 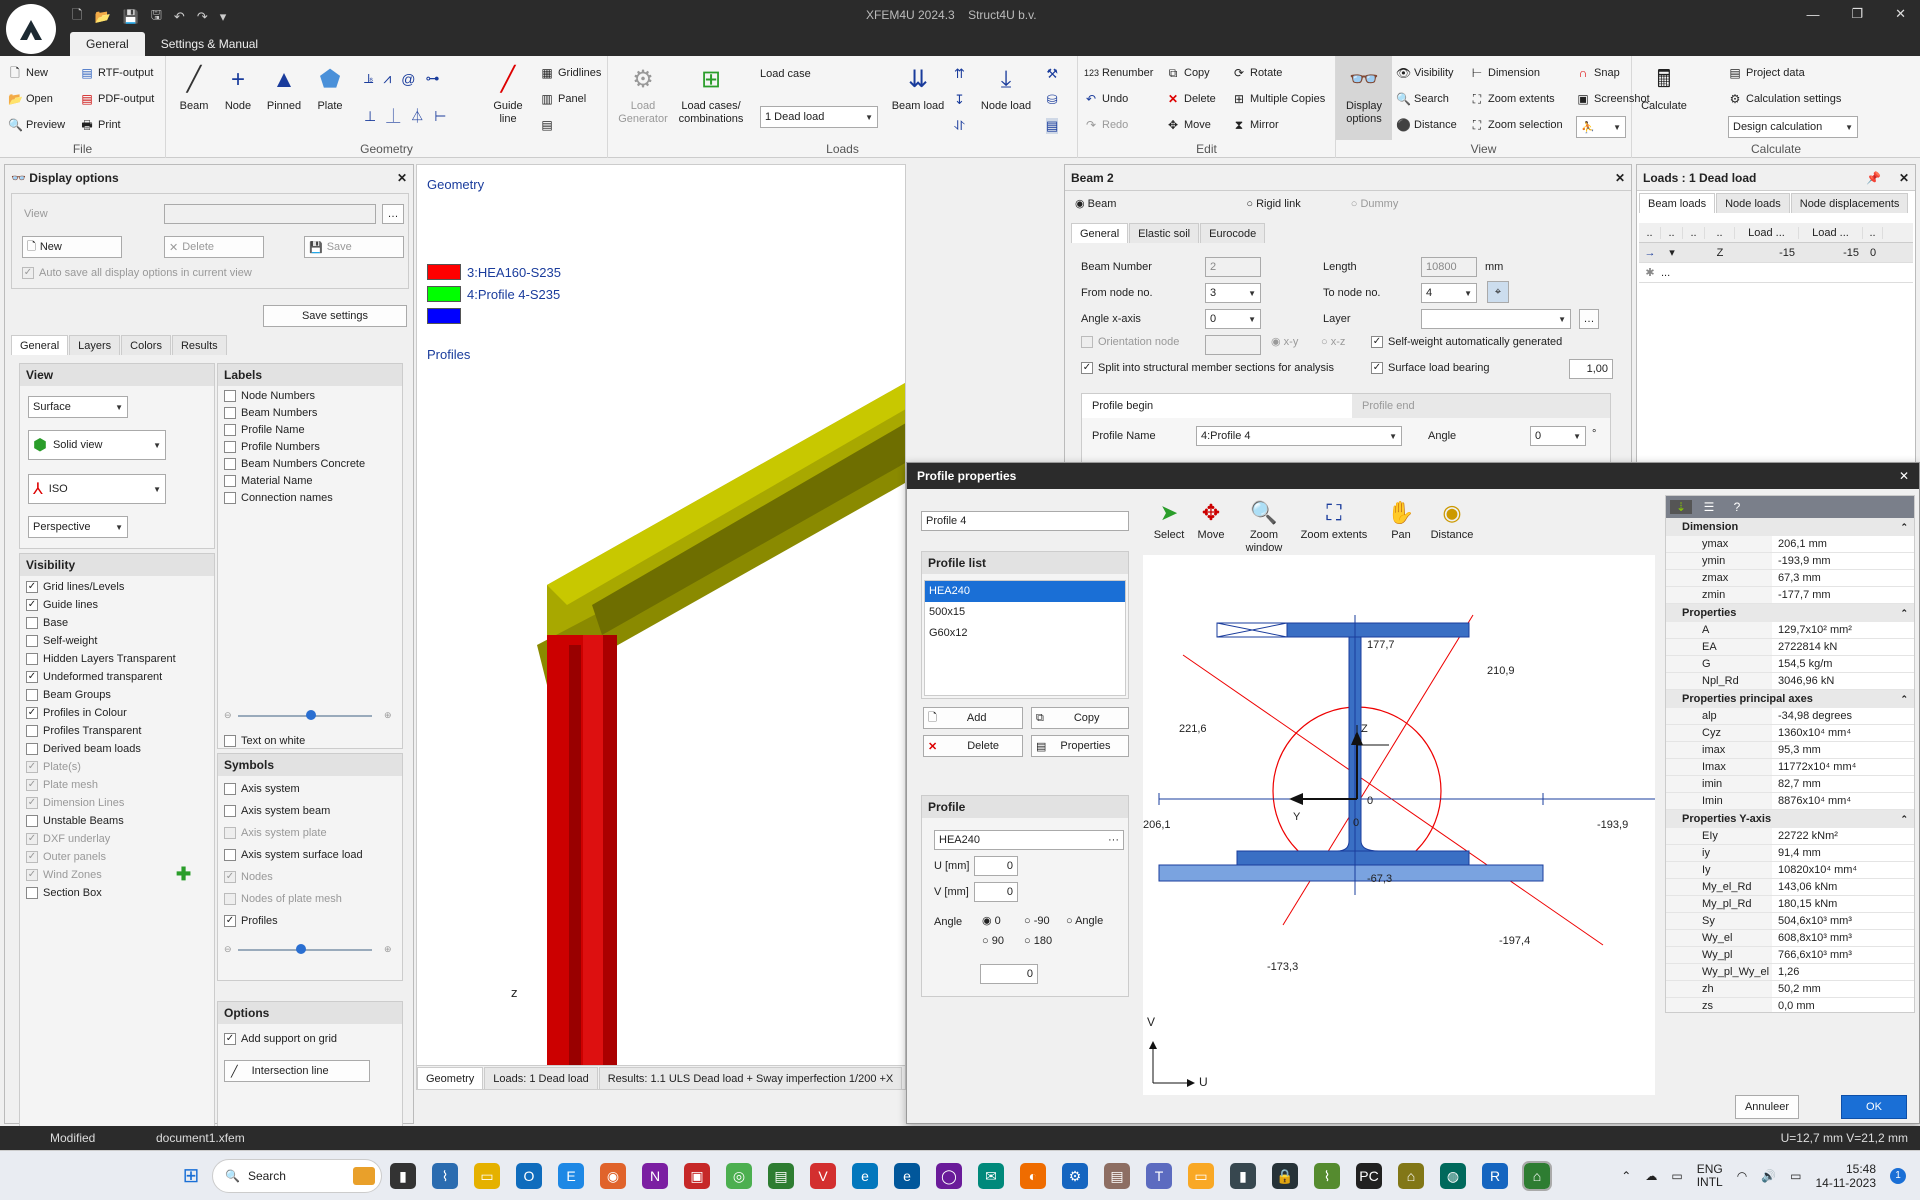 I want to click on guide-line-button: ╱ Guide line, so click(x=508, y=95).